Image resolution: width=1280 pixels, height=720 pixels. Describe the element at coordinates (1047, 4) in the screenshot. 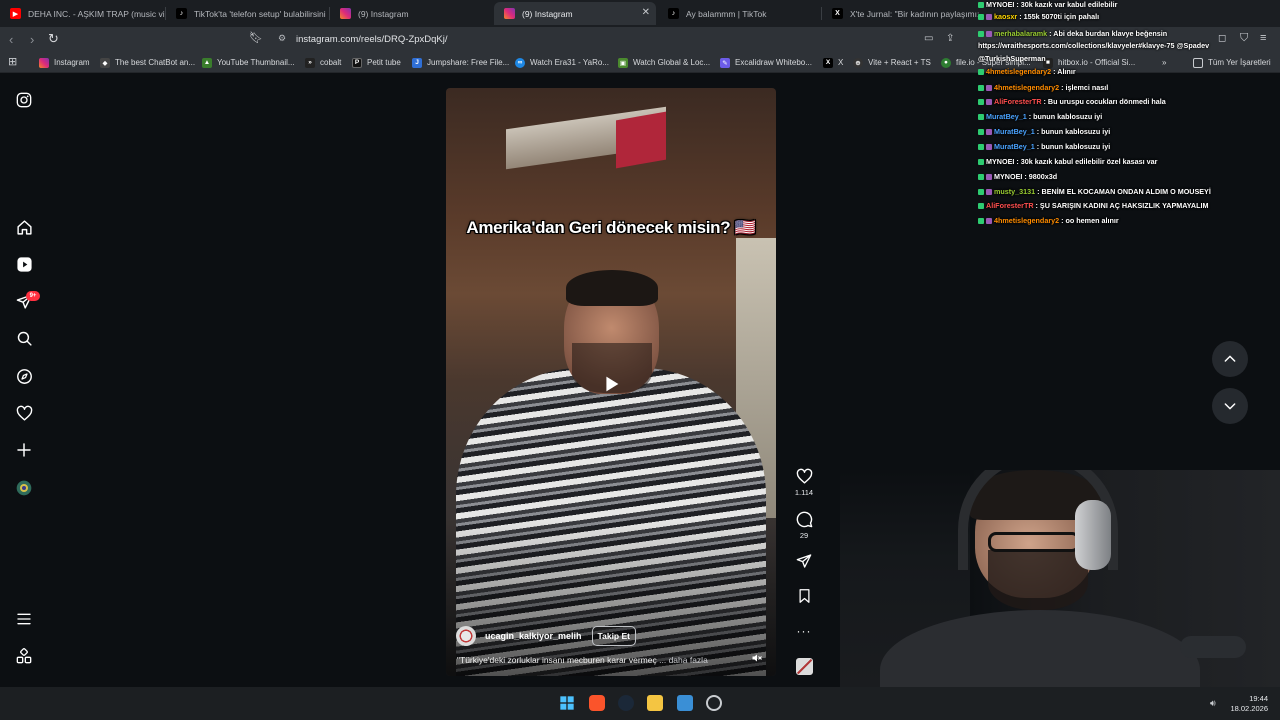

I see `chat-message: MYNOEI: 30k kazık var kabul edilebilir` at that location.